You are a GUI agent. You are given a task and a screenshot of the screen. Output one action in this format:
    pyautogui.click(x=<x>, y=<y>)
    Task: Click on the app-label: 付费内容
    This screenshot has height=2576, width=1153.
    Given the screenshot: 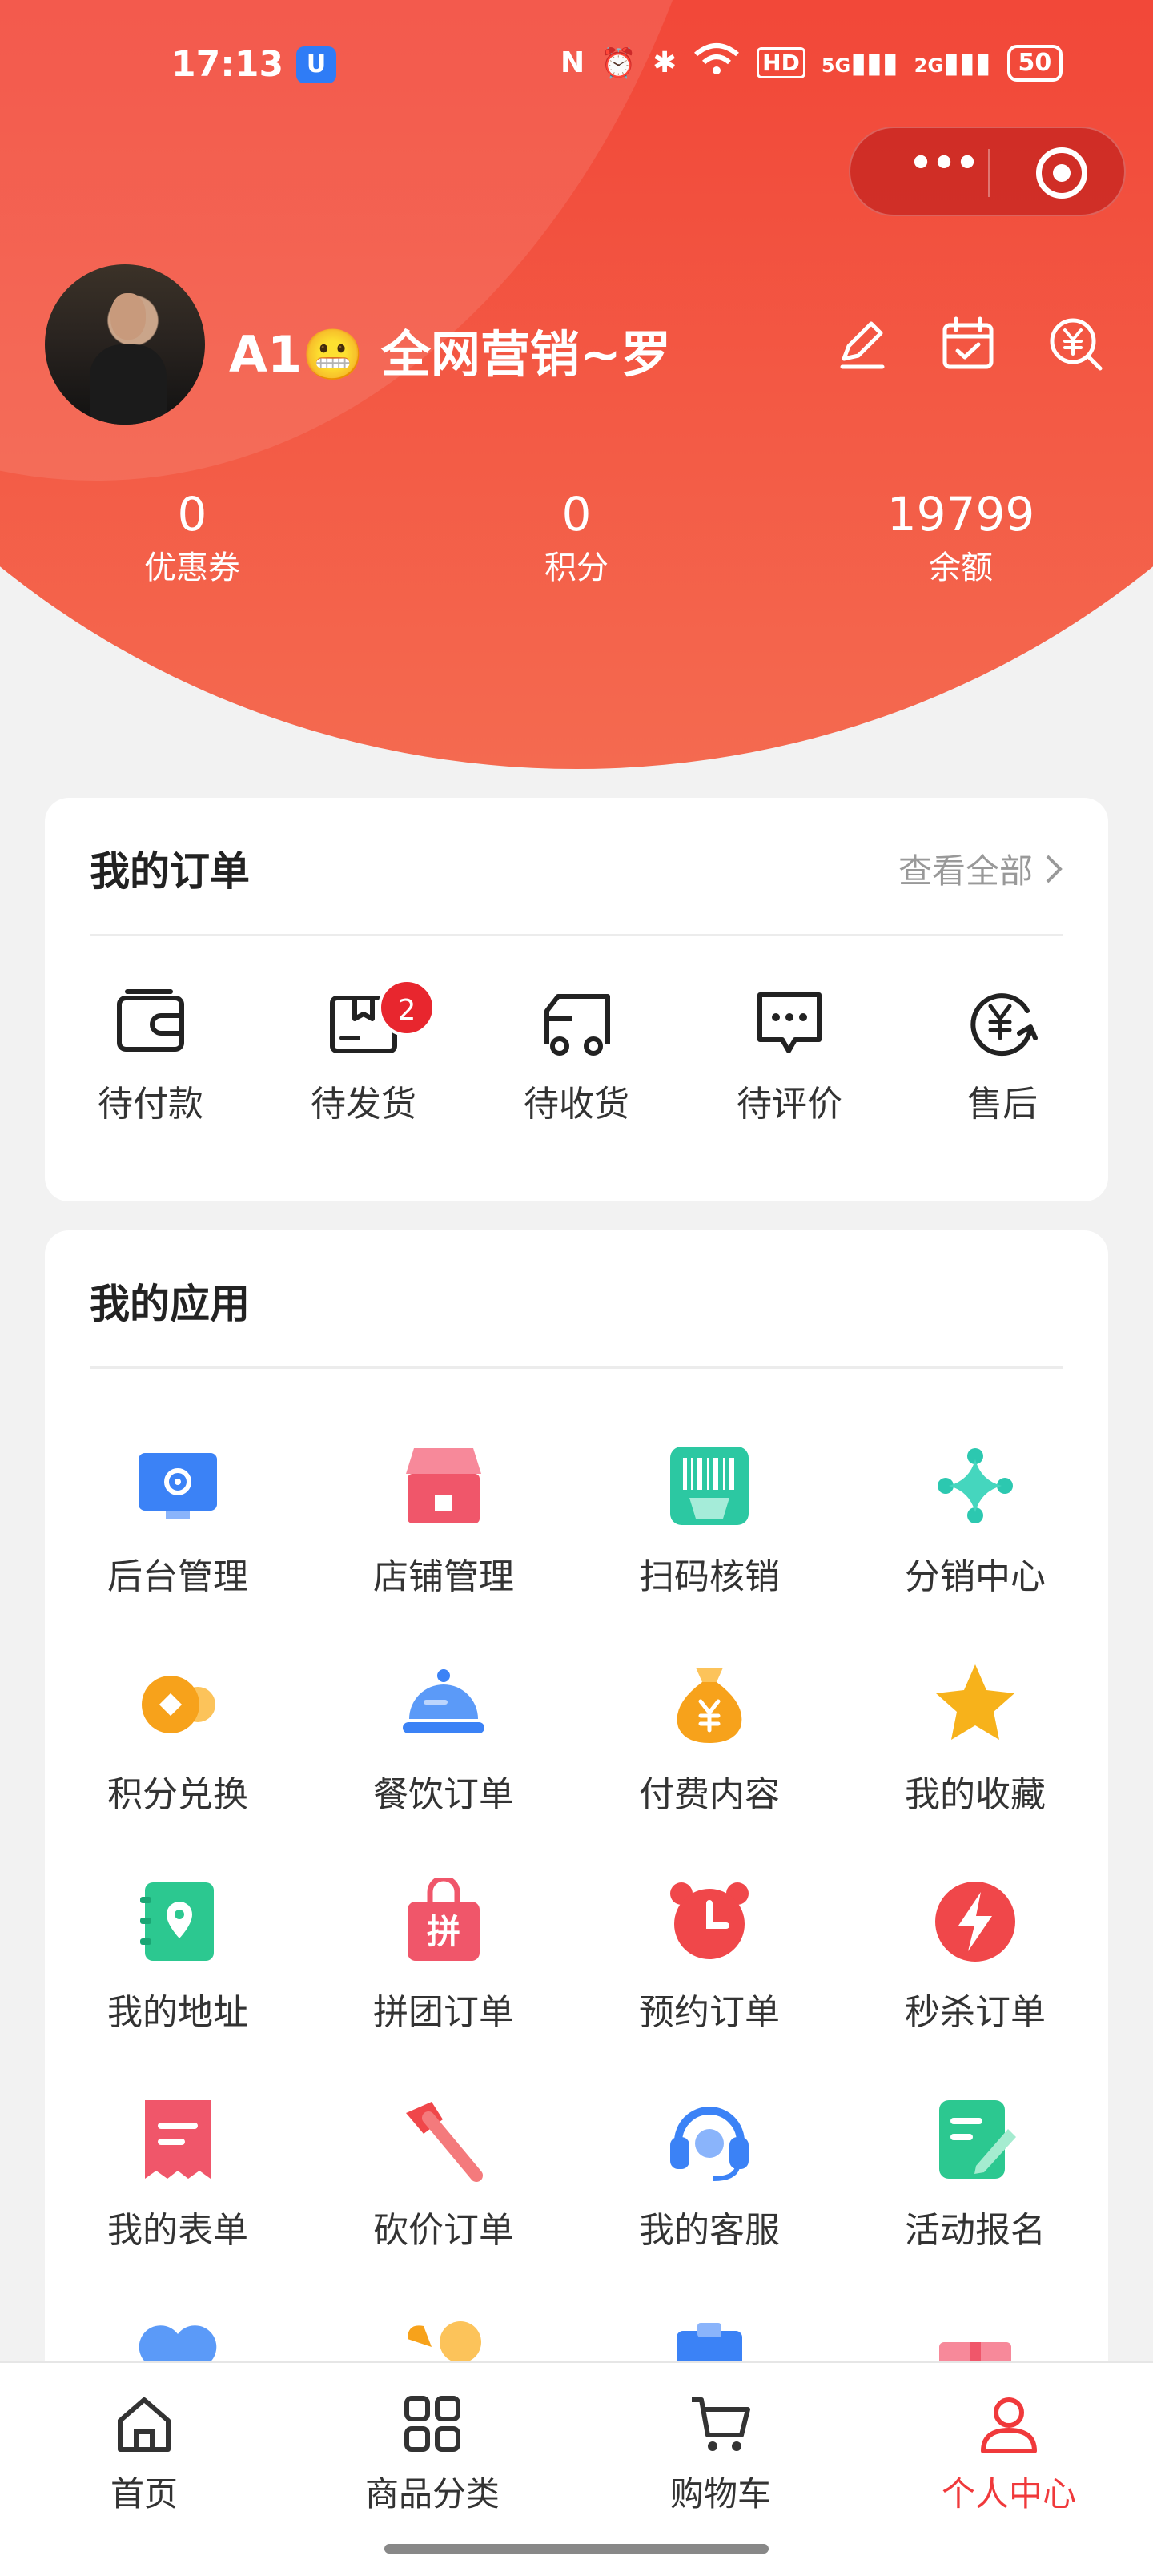 What is the action you would take?
    pyautogui.click(x=710, y=1795)
    